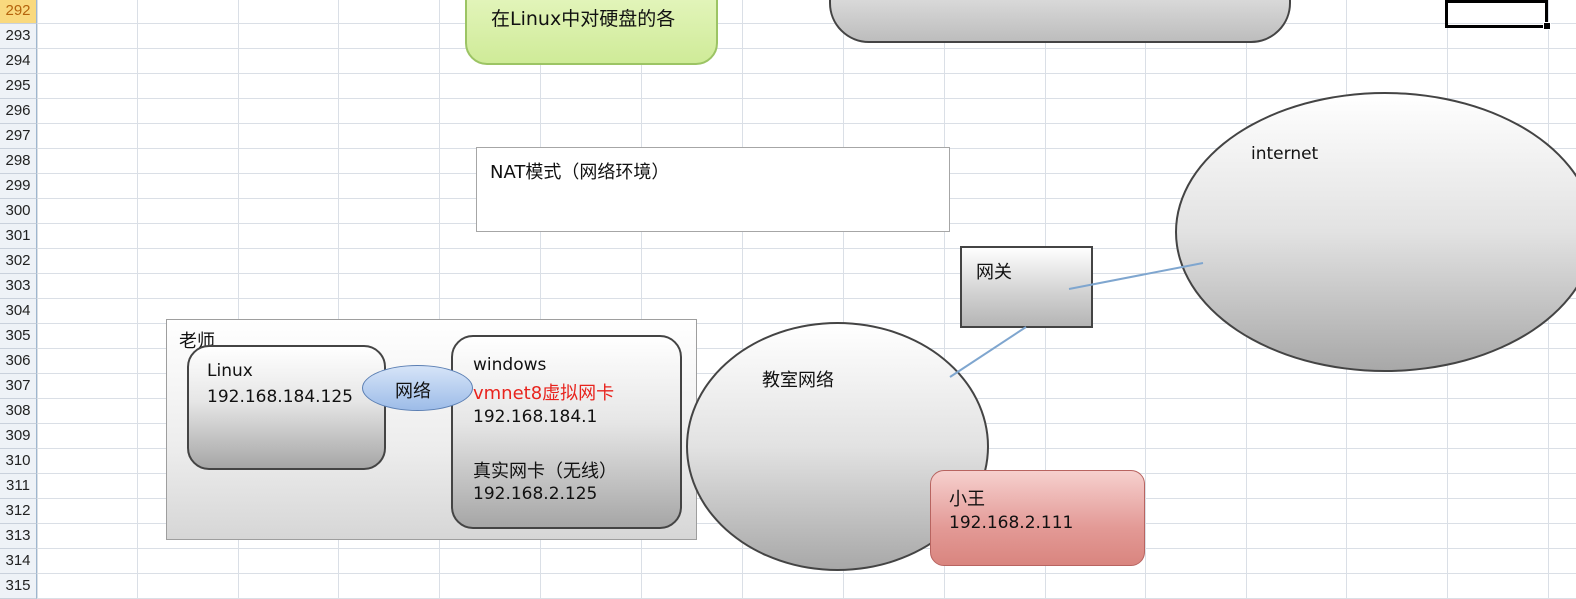 Image resolution: width=1576 pixels, height=599 pixels. I want to click on classroom-gateway-connector, so click(988, 352).